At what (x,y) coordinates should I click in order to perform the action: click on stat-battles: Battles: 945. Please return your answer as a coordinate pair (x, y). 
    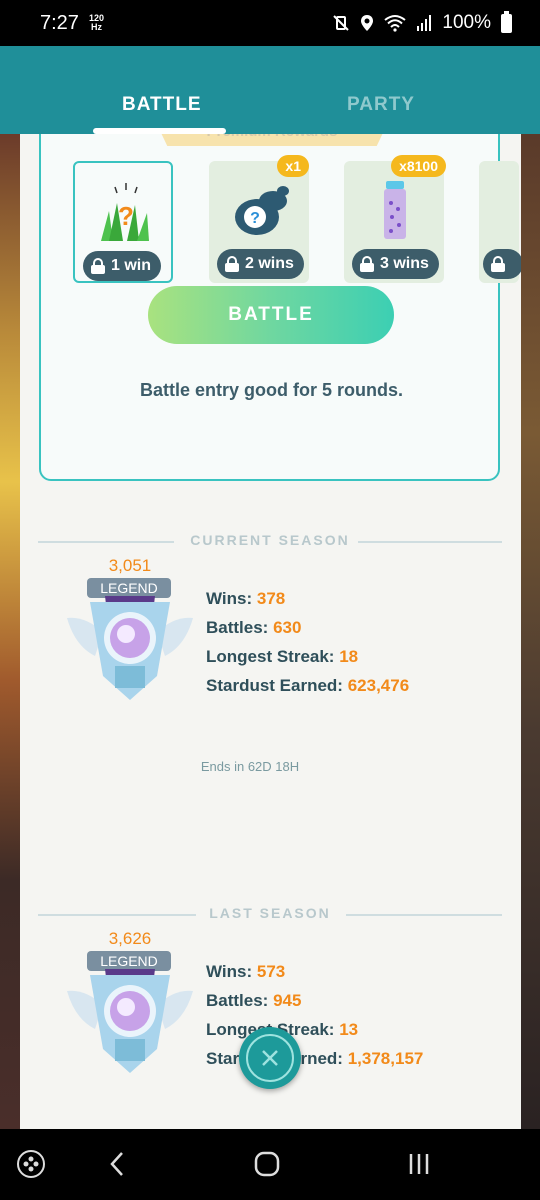
    Looking at the image, I should click on (254, 1000).